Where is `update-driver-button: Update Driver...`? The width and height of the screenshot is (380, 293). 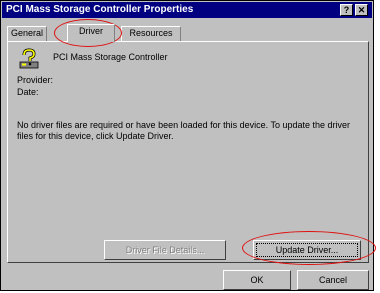
update-driver-button: Update Driver... is located at coordinates (307, 250).